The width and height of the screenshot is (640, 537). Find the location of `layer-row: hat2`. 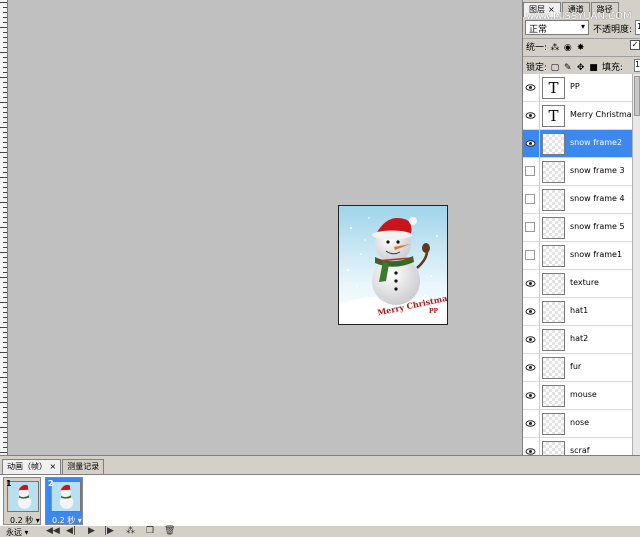

layer-row: hat2 is located at coordinates (581, 340).